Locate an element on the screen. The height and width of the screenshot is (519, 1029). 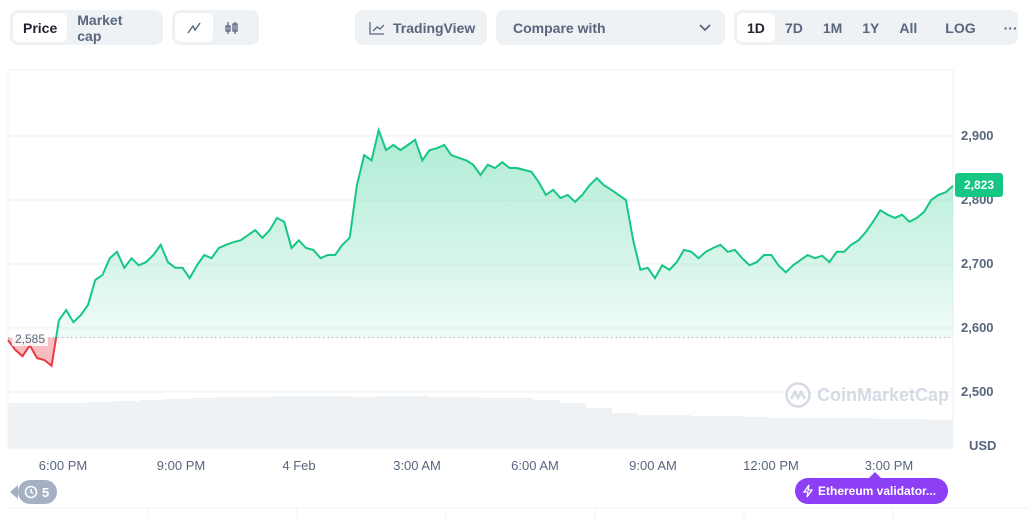
x-tick-label: 4 Feb is located at coordinates (299, 465).